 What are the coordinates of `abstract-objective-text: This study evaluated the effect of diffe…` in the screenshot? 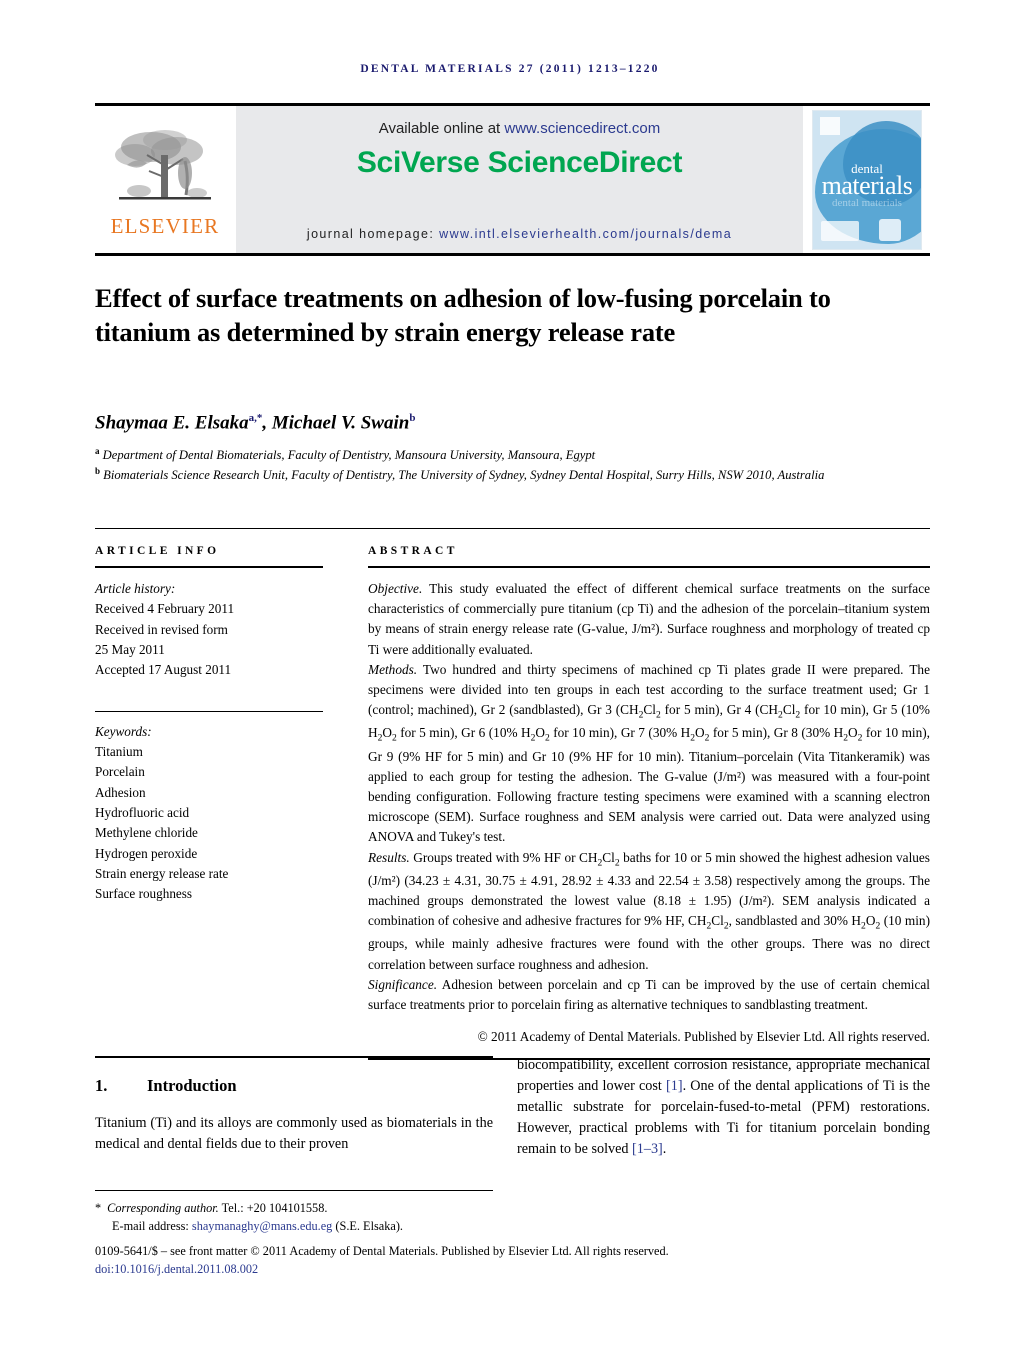 It's located at (649, 619).